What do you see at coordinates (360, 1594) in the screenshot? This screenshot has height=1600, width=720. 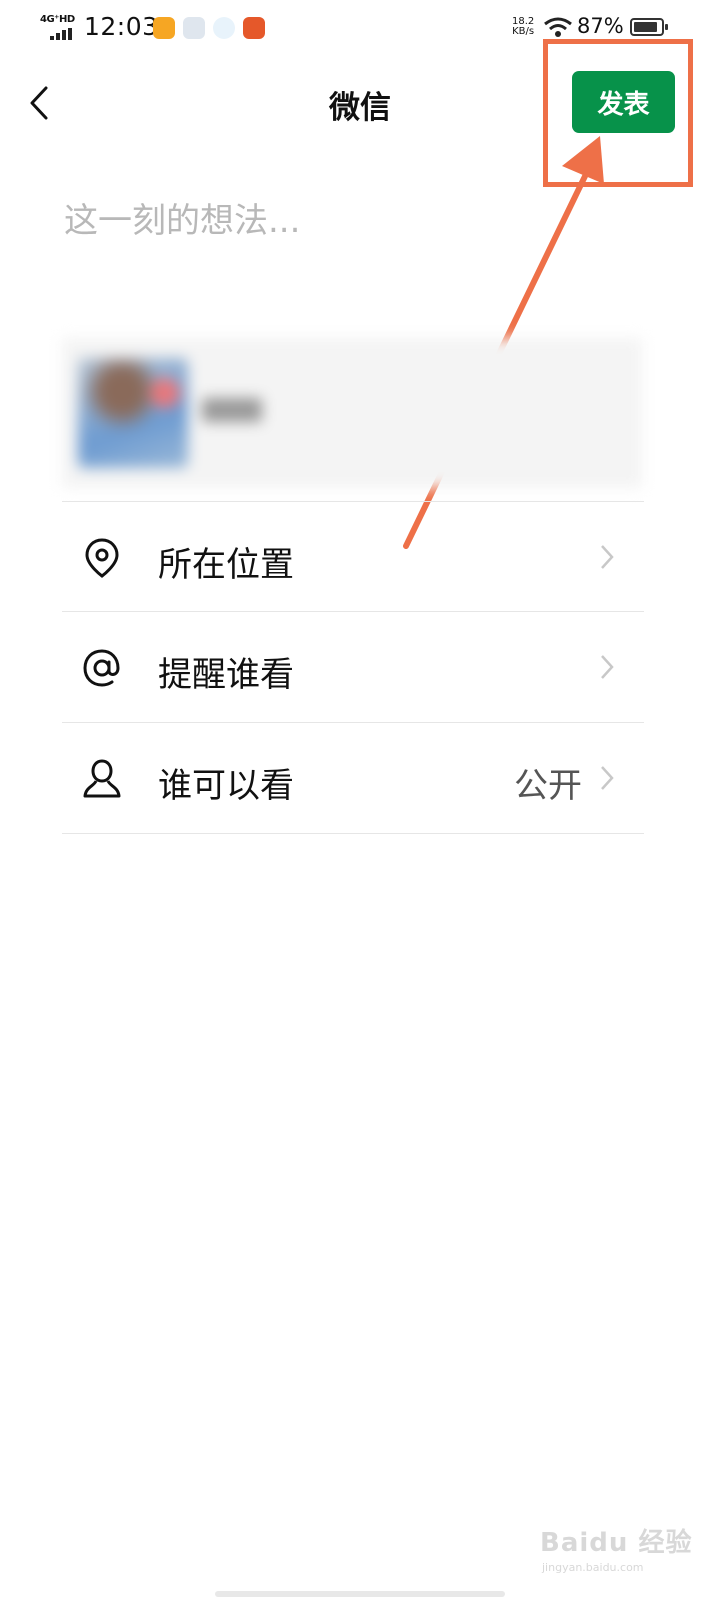 I see `home-indicator` at bounding box center [360, 1594].